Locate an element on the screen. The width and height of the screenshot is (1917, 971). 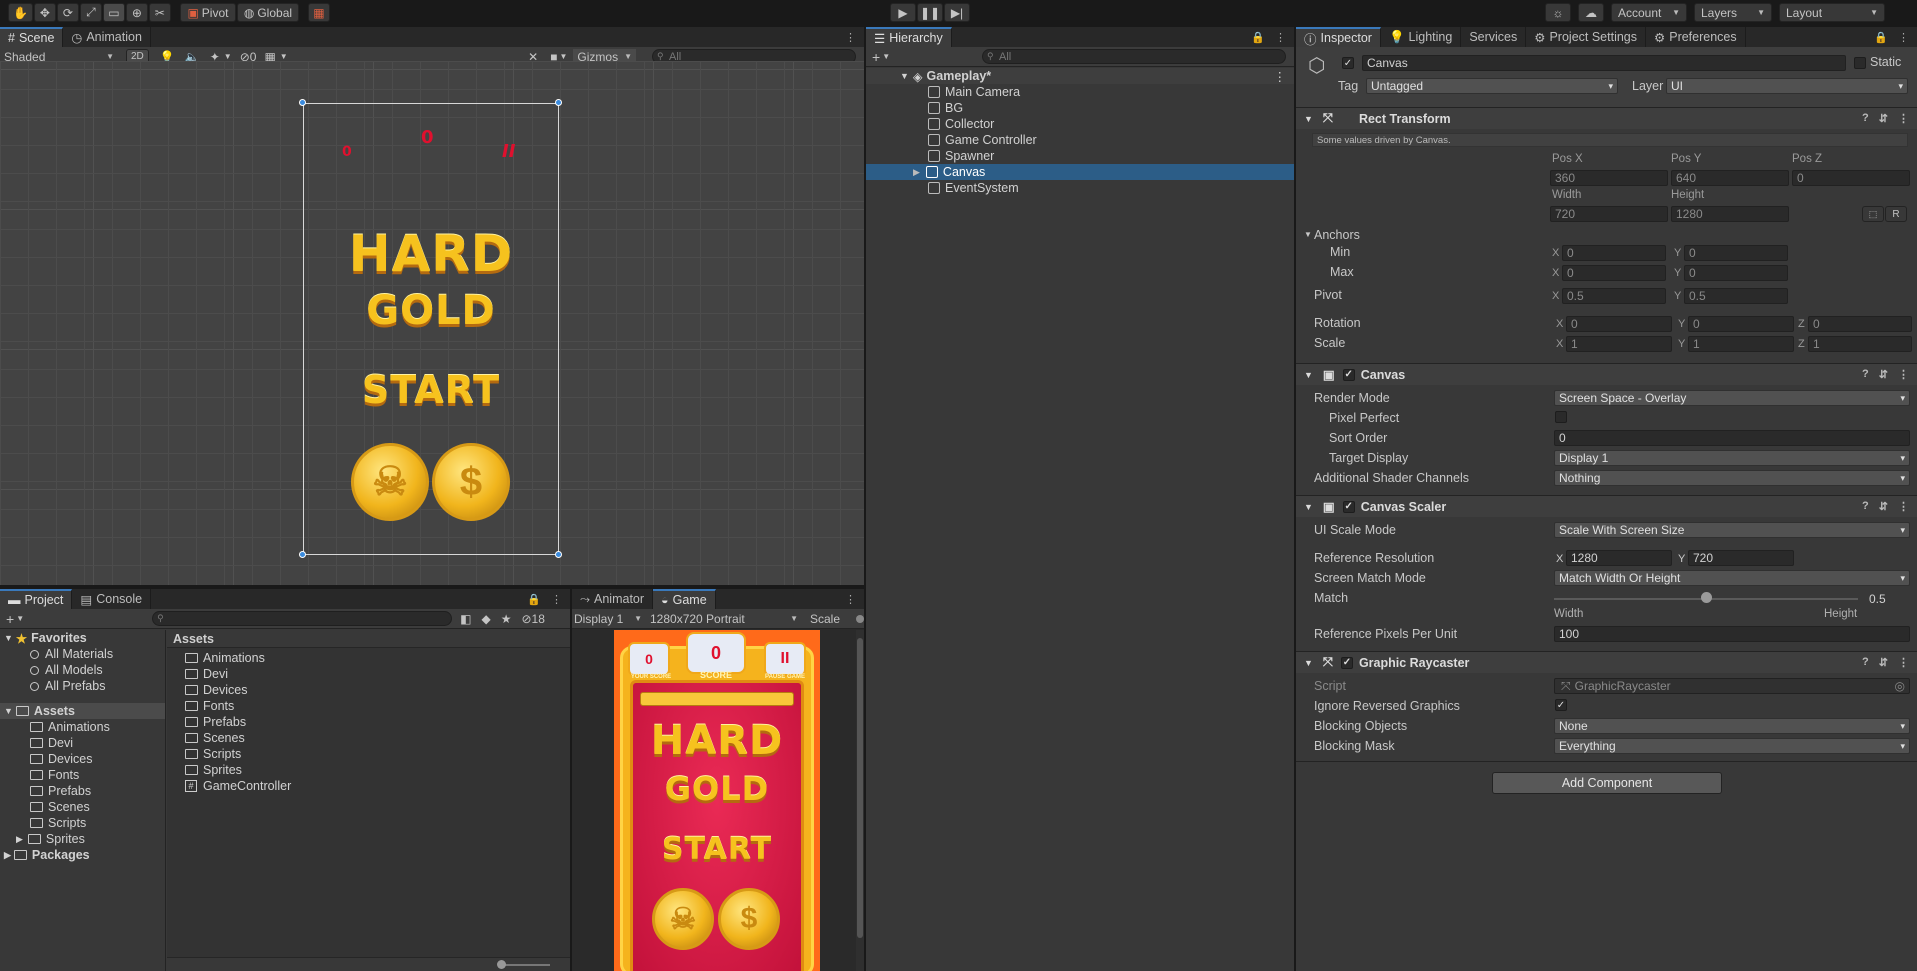
hierarchy-item-main-camera: Main Camera is located at coordinates (1080, 92).